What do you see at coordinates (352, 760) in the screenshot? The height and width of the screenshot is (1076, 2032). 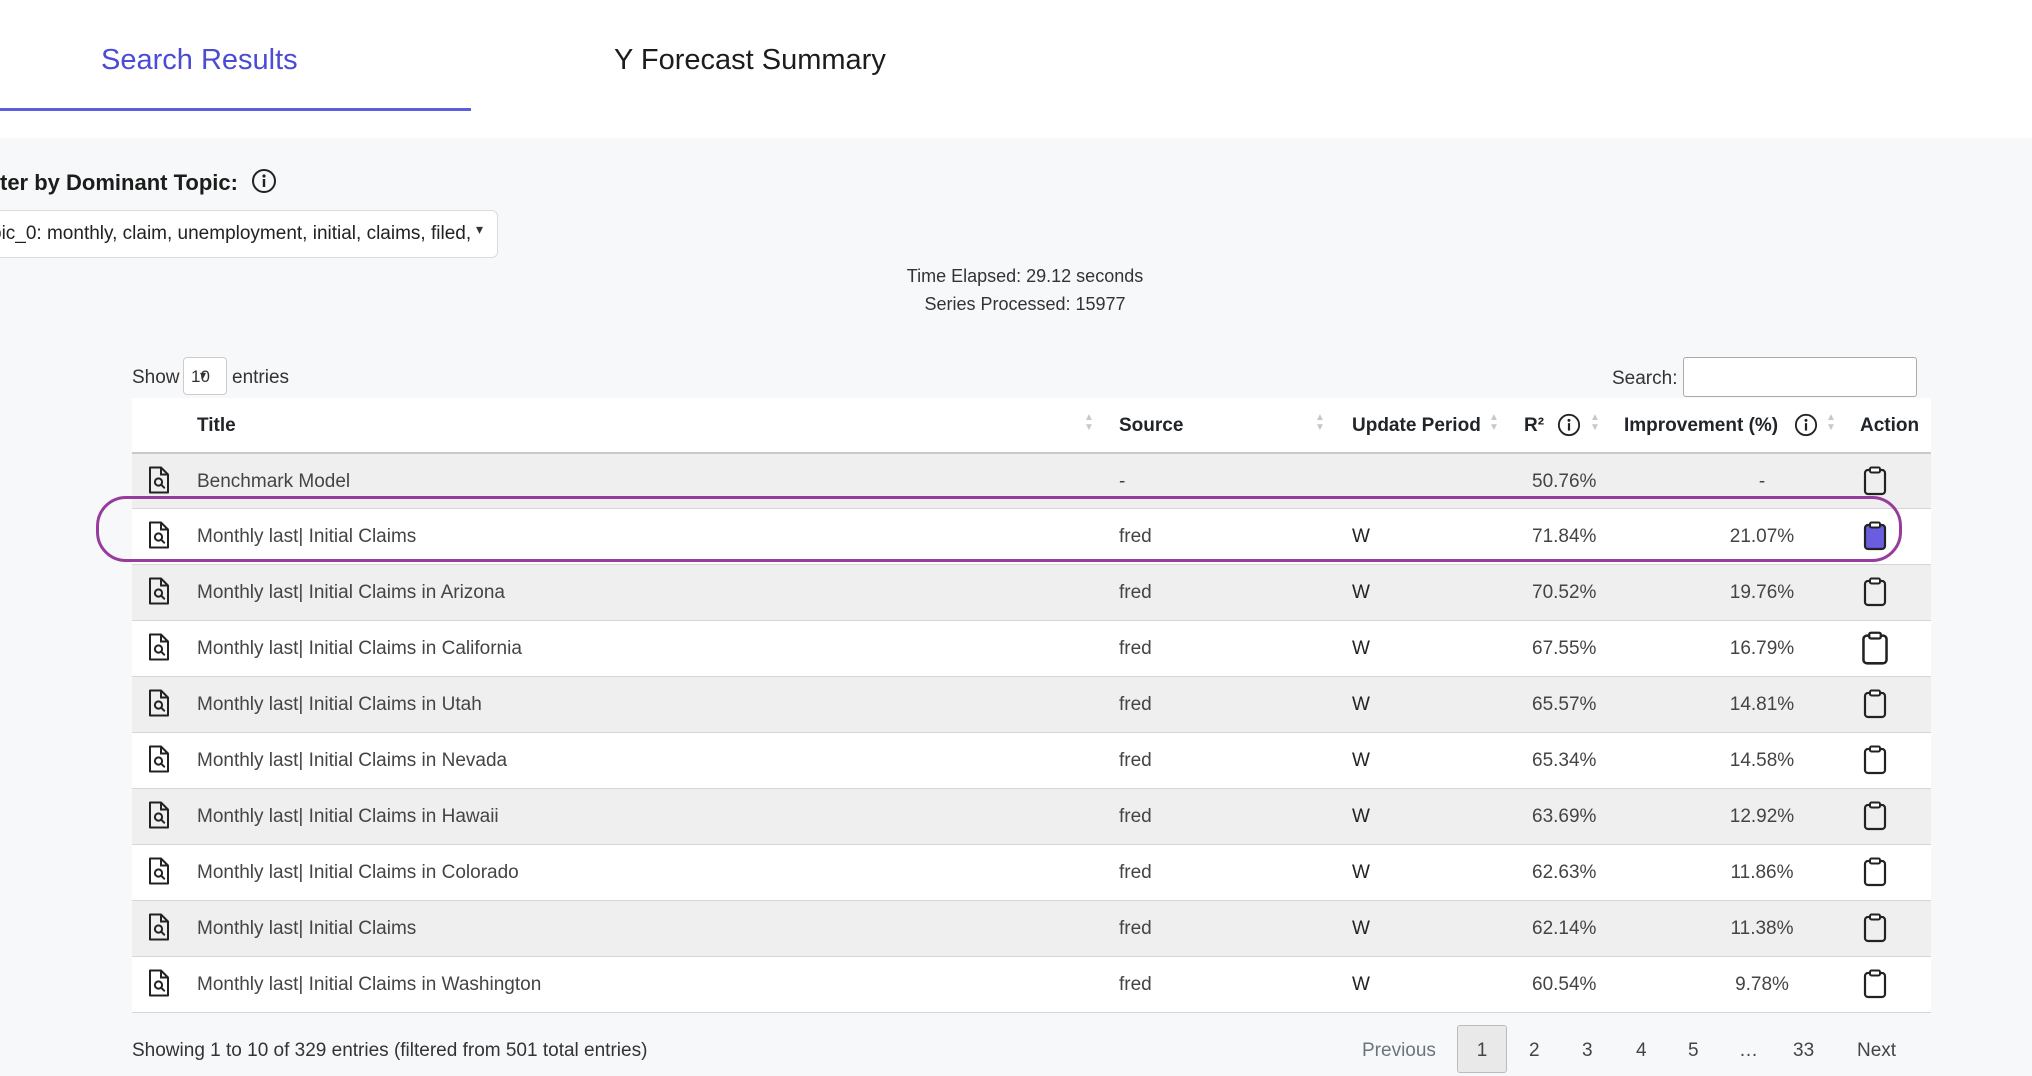 I see `cell-title: Monthly last| Initial Claims in Nevada` at bounding box center [352, 760].